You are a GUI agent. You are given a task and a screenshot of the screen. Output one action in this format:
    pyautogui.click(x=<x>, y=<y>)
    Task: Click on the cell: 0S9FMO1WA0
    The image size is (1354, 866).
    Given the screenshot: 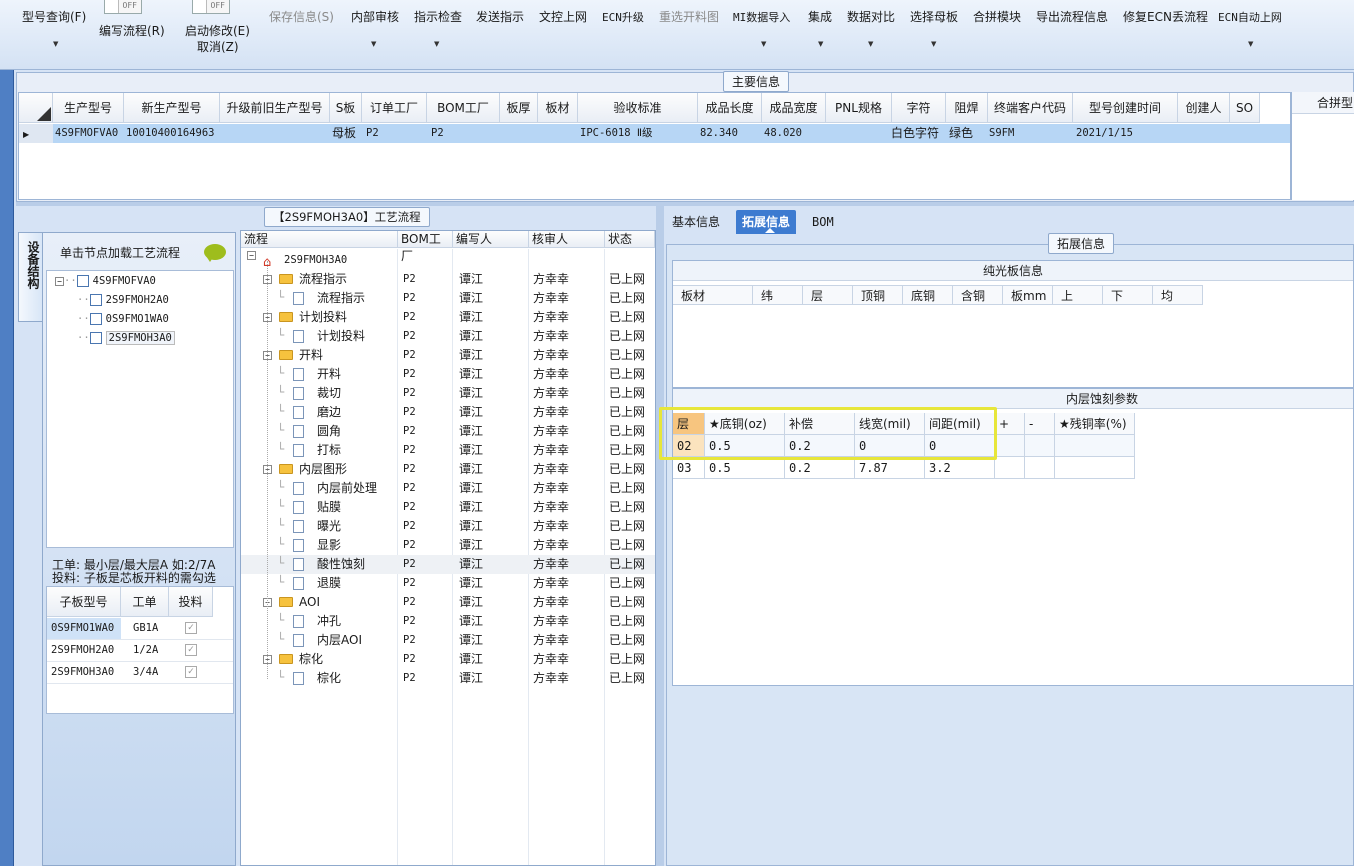 What is the action you would take?
    pyautogui.click(x=84, y=628)
    